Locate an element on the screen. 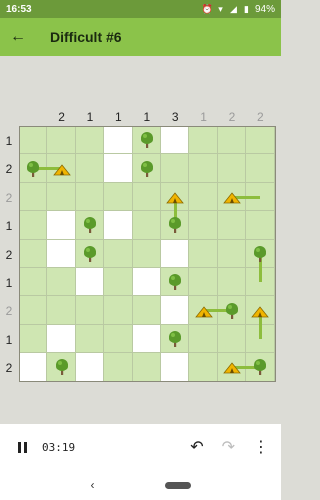 Image resolution: width=320 pixels, height=500 pixels. nav-back-icon: ‹ is located at coordinates (93, 485).